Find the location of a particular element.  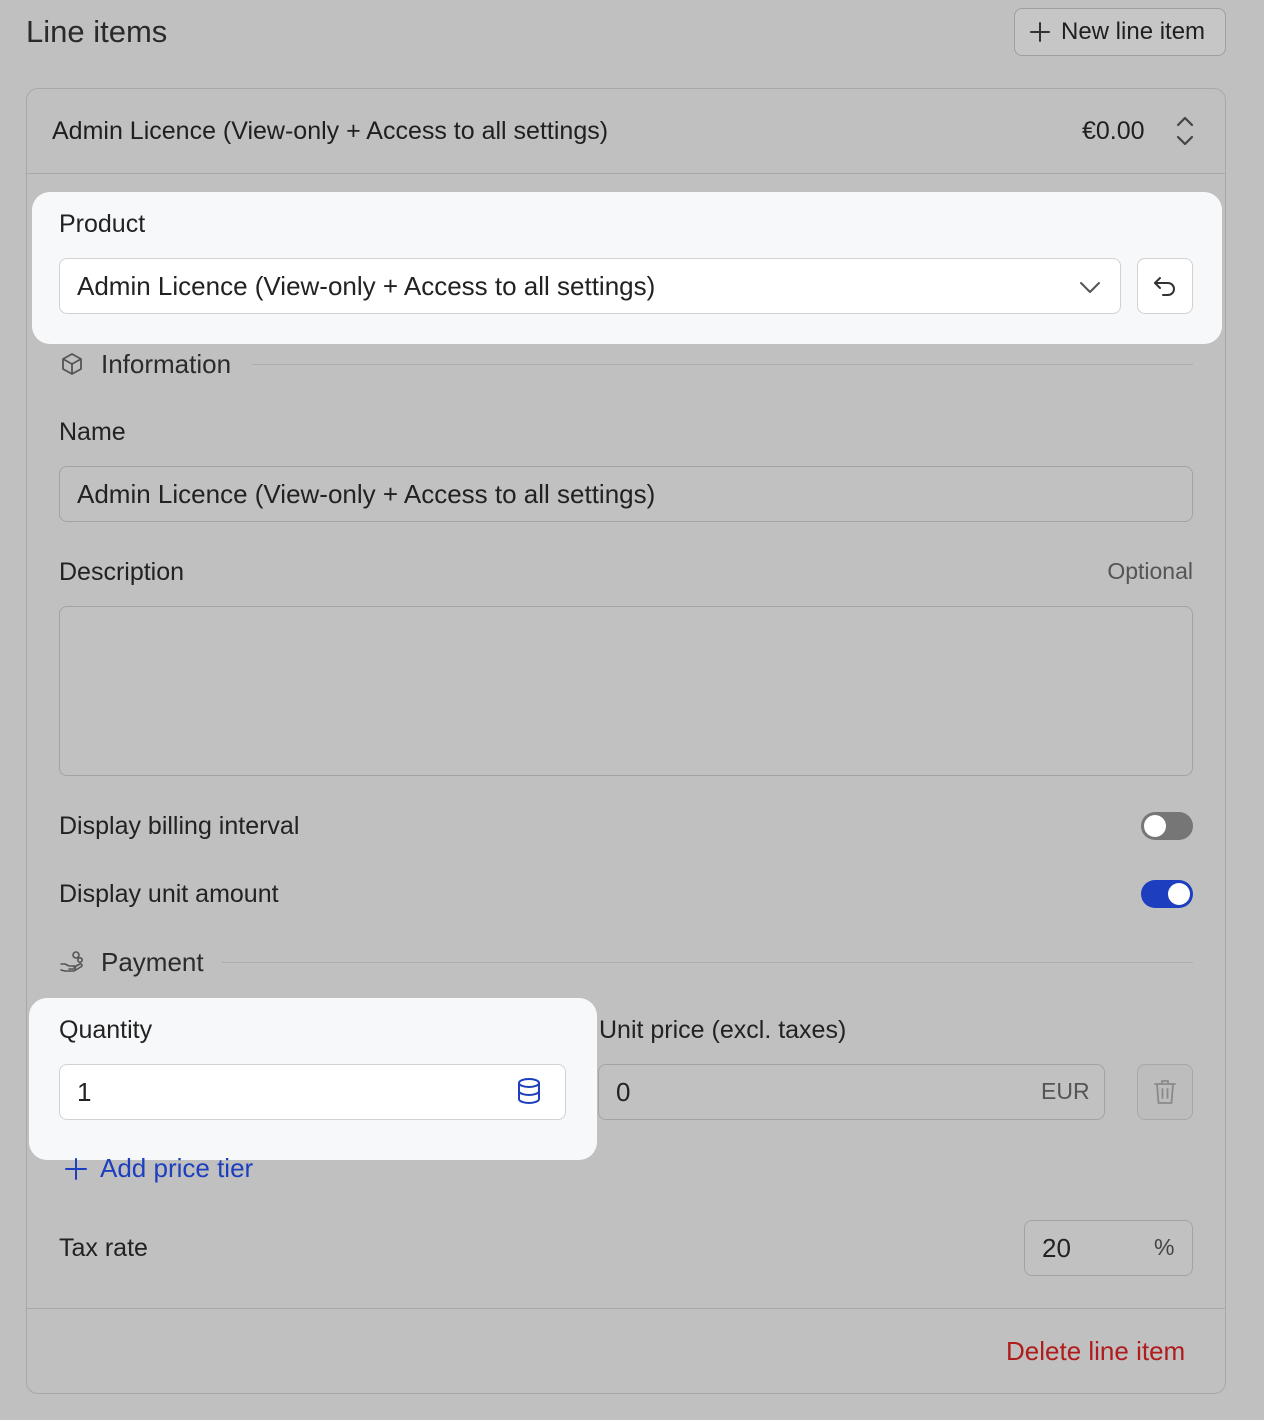

payment-divider is located at coordinates (707, 962).